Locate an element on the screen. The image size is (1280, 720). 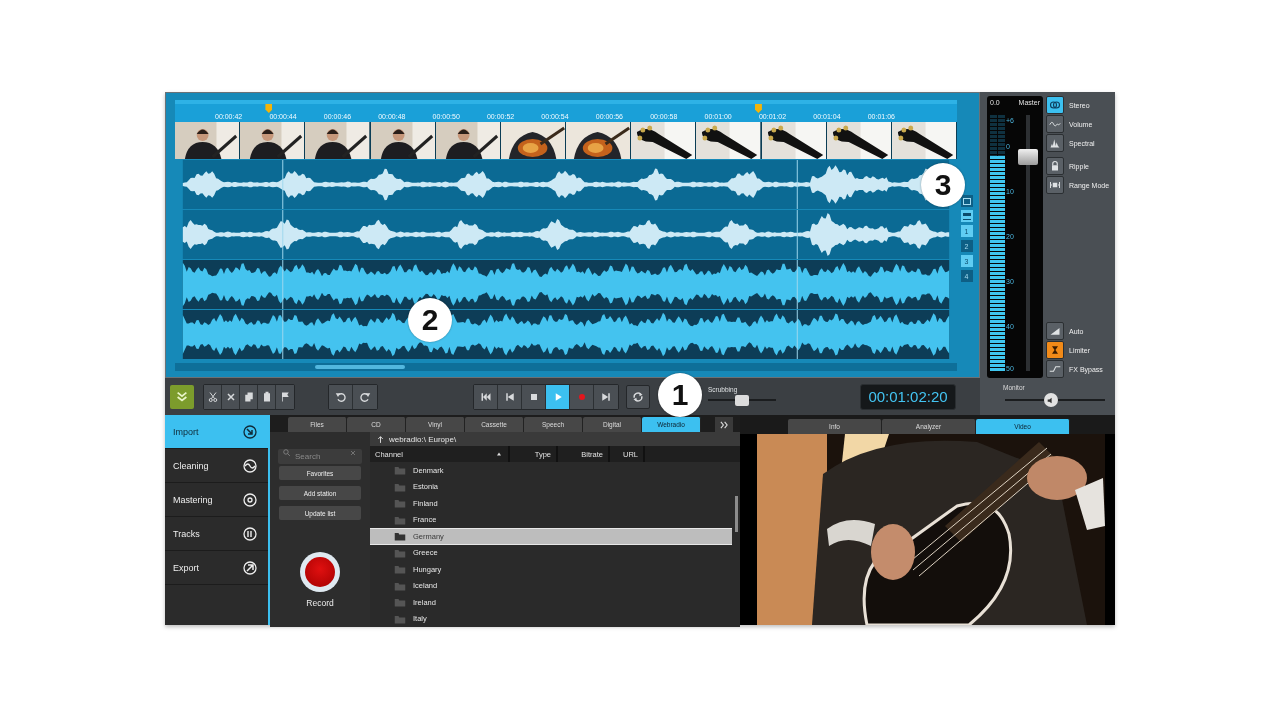
lock-button is located at coordinates (1055, 166).